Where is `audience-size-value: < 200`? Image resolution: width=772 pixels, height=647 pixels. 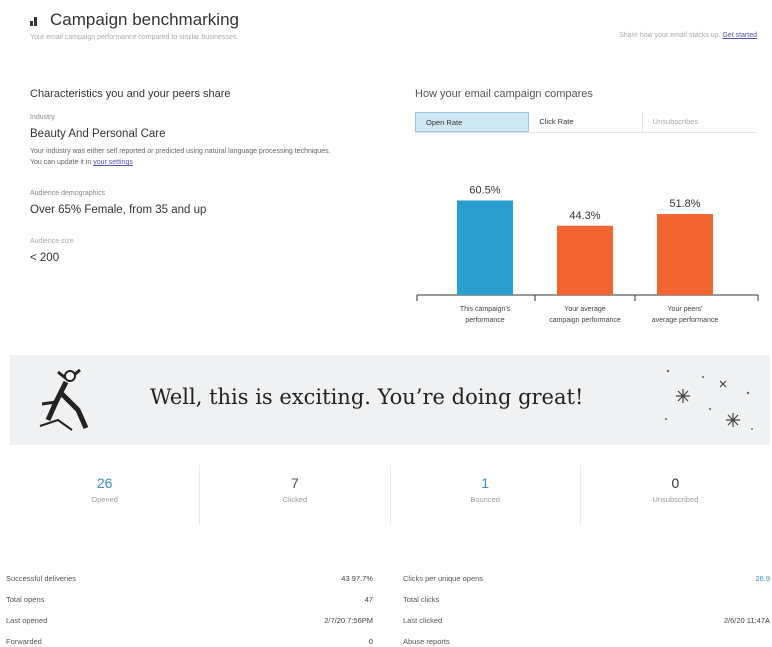
audience-size-value: < 200 is located at coordinates (45, 258).